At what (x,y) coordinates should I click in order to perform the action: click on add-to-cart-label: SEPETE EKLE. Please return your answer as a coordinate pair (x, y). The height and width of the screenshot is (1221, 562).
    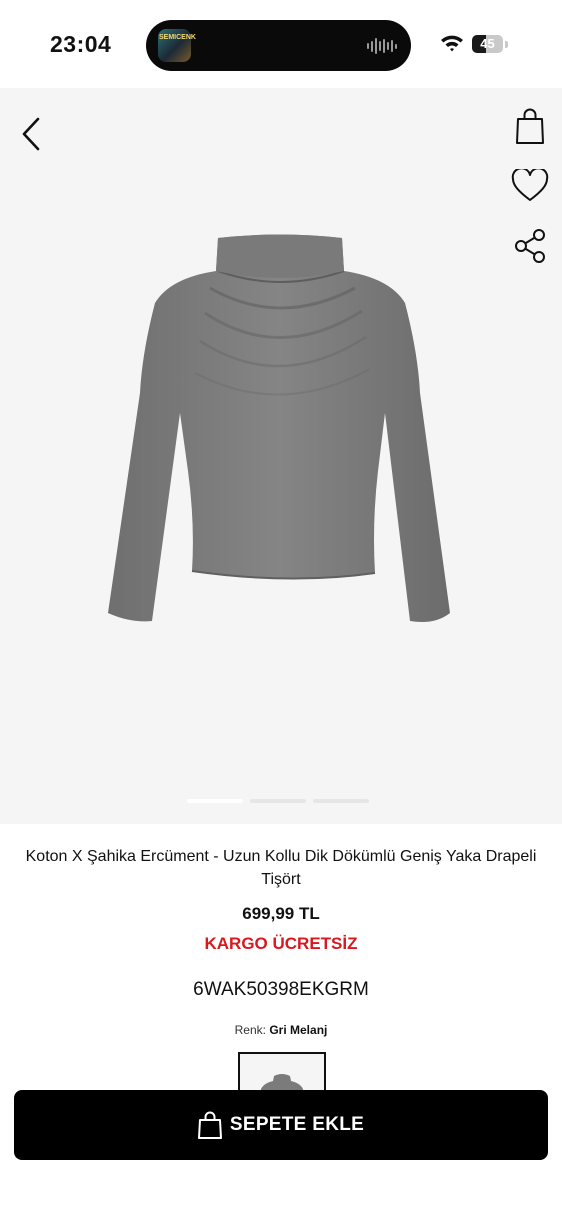
    Looking at the image, I should click on (297, 1124).